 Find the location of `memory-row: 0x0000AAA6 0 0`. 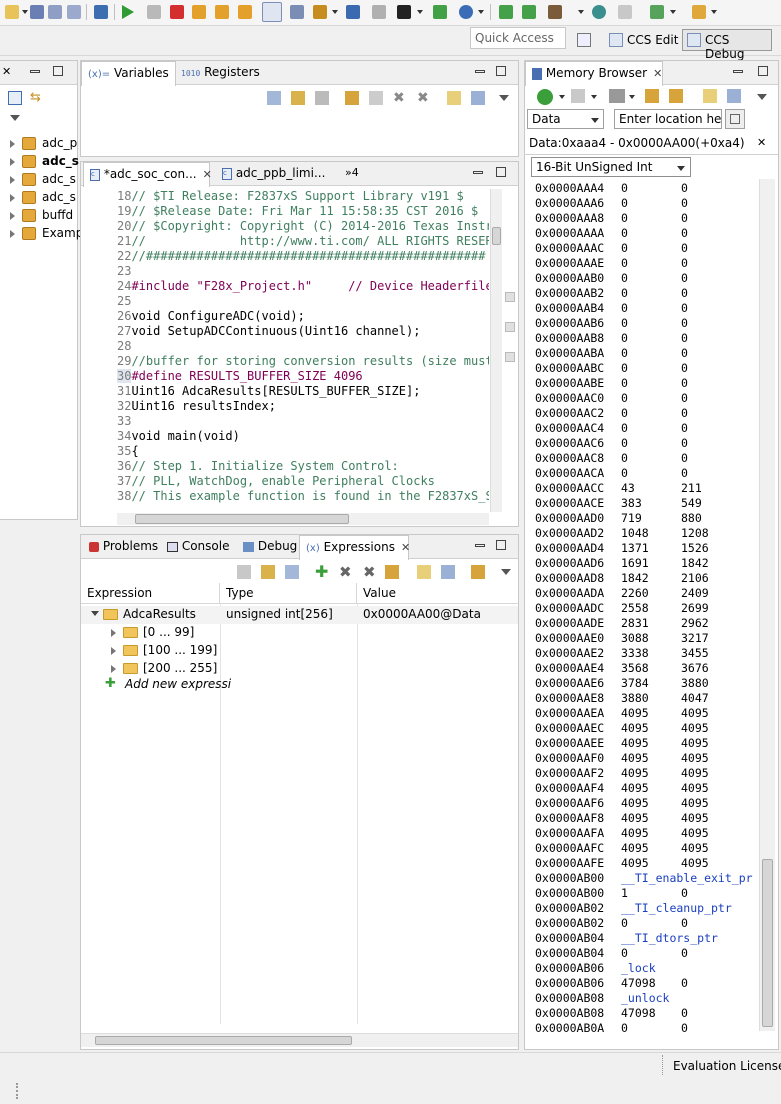

memory-row: 0x0000AAA6 0 0 is located at coordinates (645, 203).